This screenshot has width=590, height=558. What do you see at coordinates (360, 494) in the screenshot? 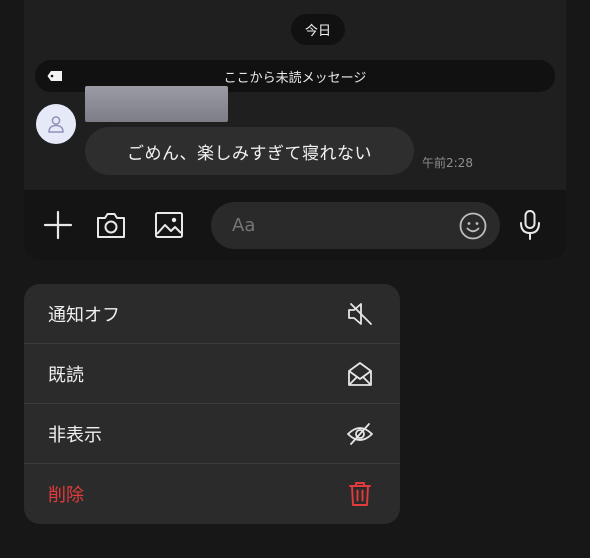
I see `trash-icon` at bounding box center [360, 494].